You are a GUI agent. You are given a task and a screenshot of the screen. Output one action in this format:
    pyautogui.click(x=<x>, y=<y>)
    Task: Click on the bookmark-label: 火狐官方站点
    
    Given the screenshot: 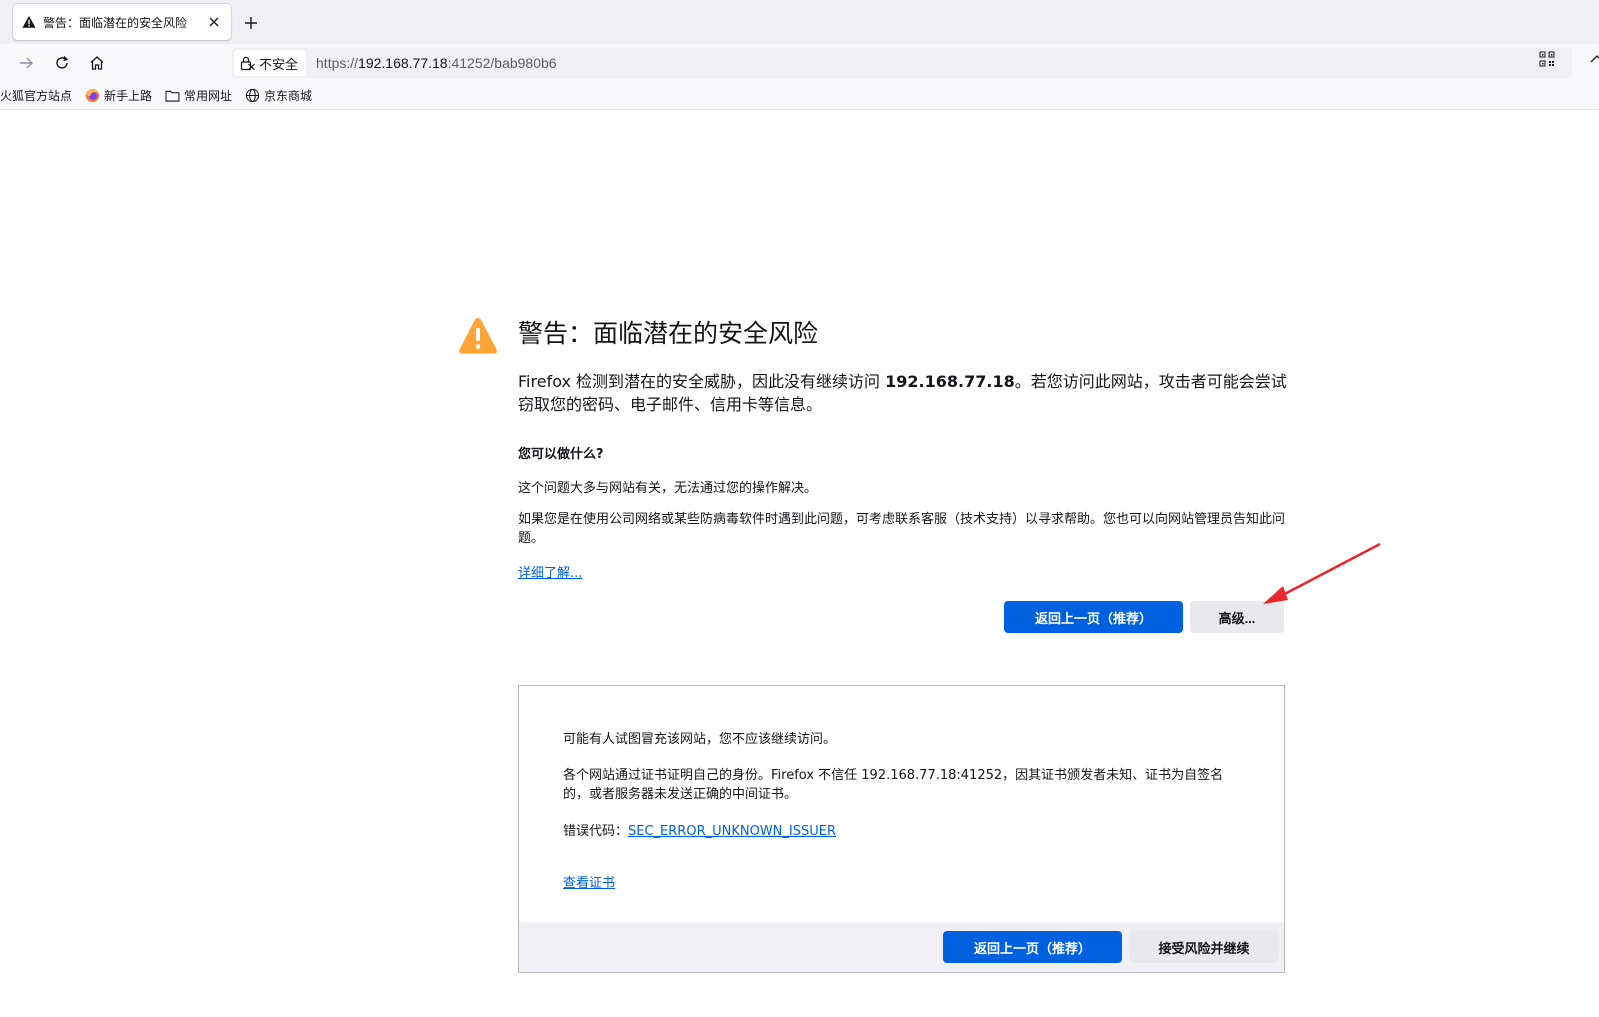 What is the action you would take?
    pyautogui.click(x=36, y=96)
    